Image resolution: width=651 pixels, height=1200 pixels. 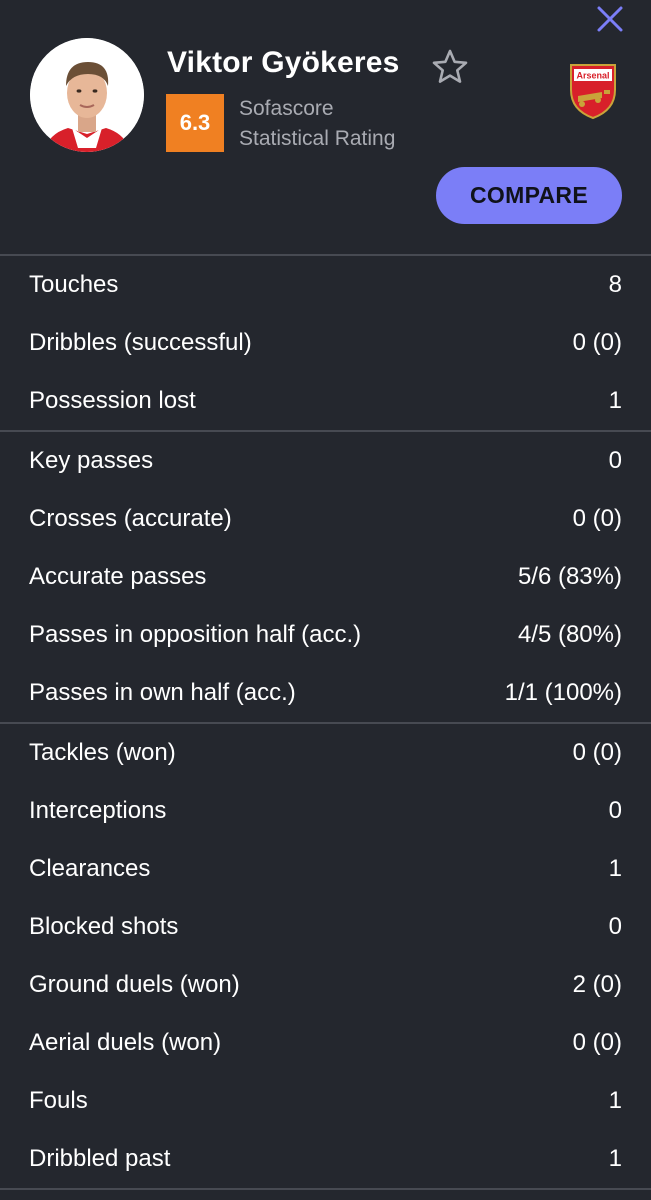 I want to click on stat-label: Passes in opposition half (acc.), so click(x=195, y=634).